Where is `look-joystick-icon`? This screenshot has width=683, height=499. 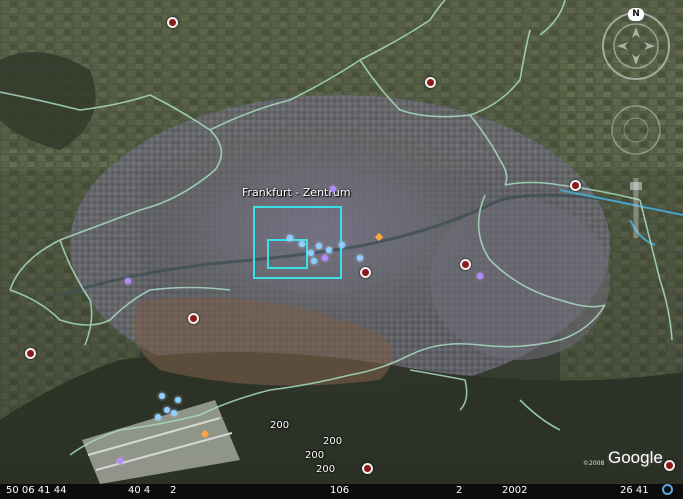
look-joystick-icon is located at coordinates (638, 128).